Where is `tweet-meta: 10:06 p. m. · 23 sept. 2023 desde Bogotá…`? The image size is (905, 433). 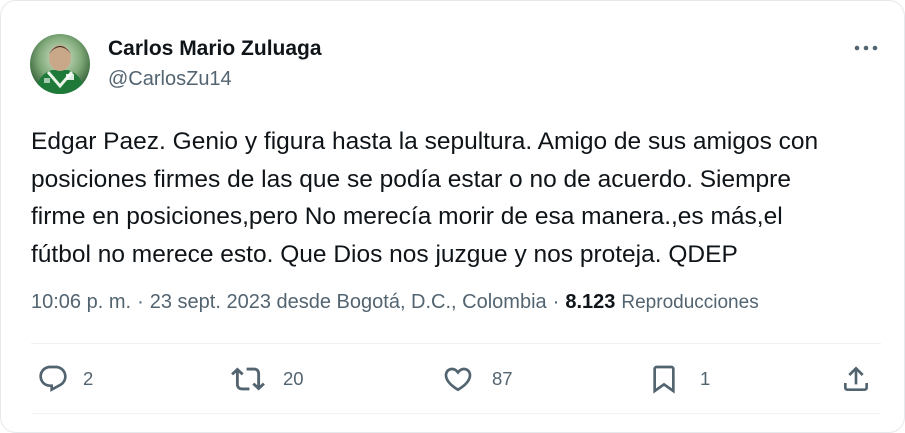 tweet-meta: 10:06 p. m. · 23 sept. 2023 desde Bogotá… is located at coordinates (395, 302).